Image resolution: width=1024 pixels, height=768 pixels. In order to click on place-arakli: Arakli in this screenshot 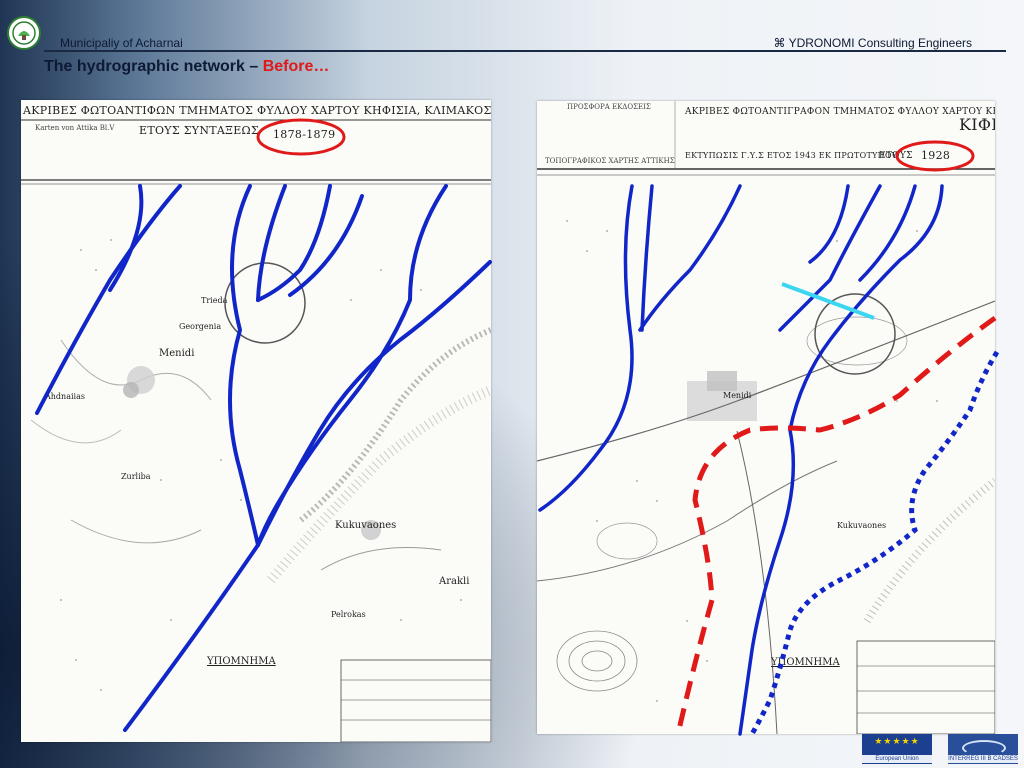, I will do `click(454, 581)`.